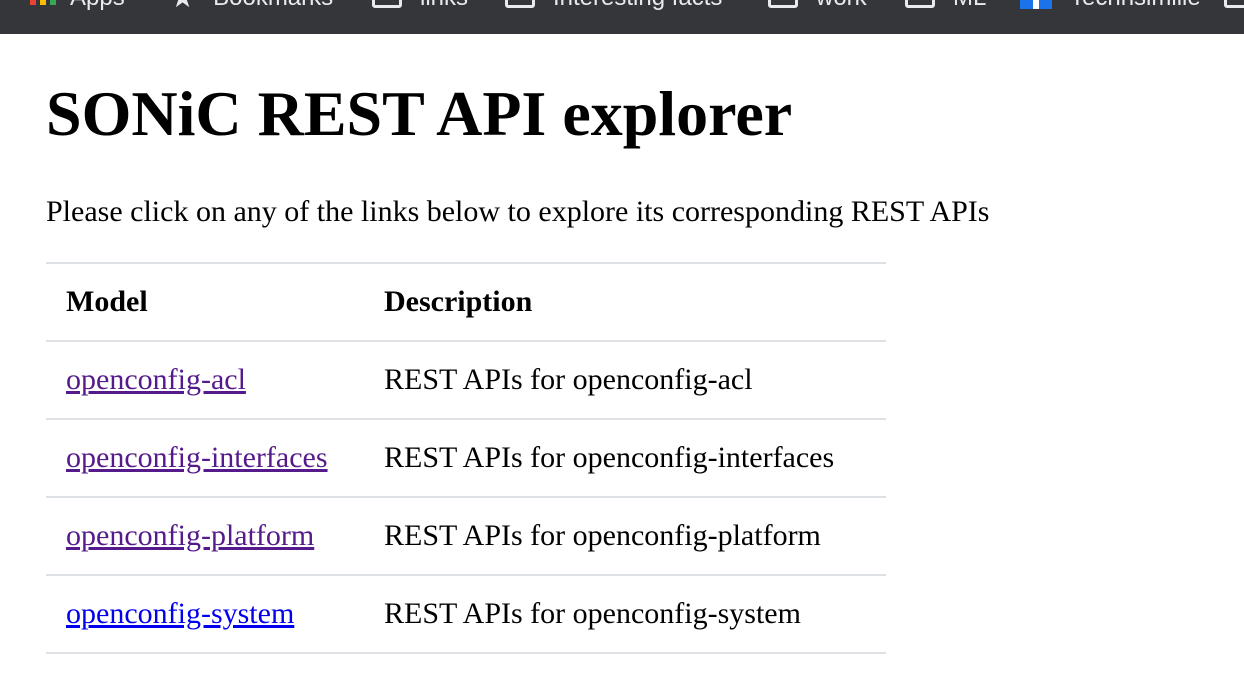 The height and width of the screenshot is (676, 1244). I want to click on bookmark-label: Interesting facts, so click(637, 6).